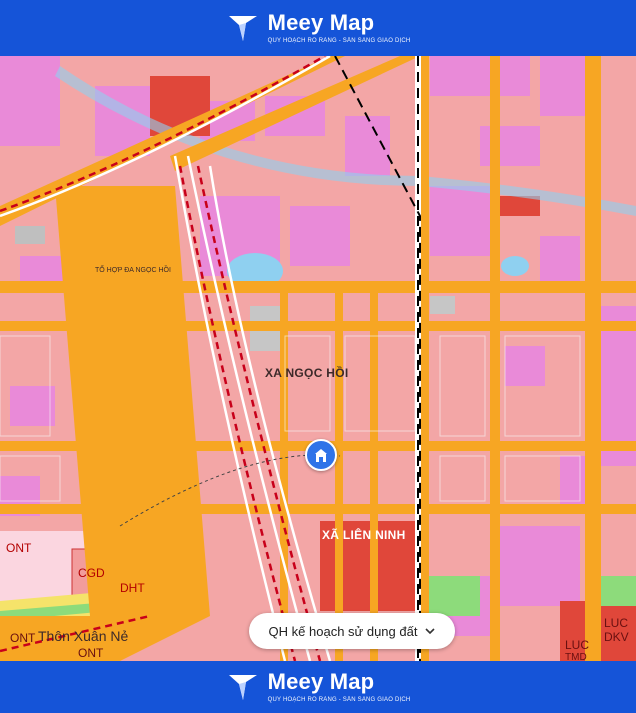 The image size is (636, 713). What do you see at coordinates (321, 22) in the screenshot?
I see `brand-name: Meey Map` at bounding box center [321, 22].